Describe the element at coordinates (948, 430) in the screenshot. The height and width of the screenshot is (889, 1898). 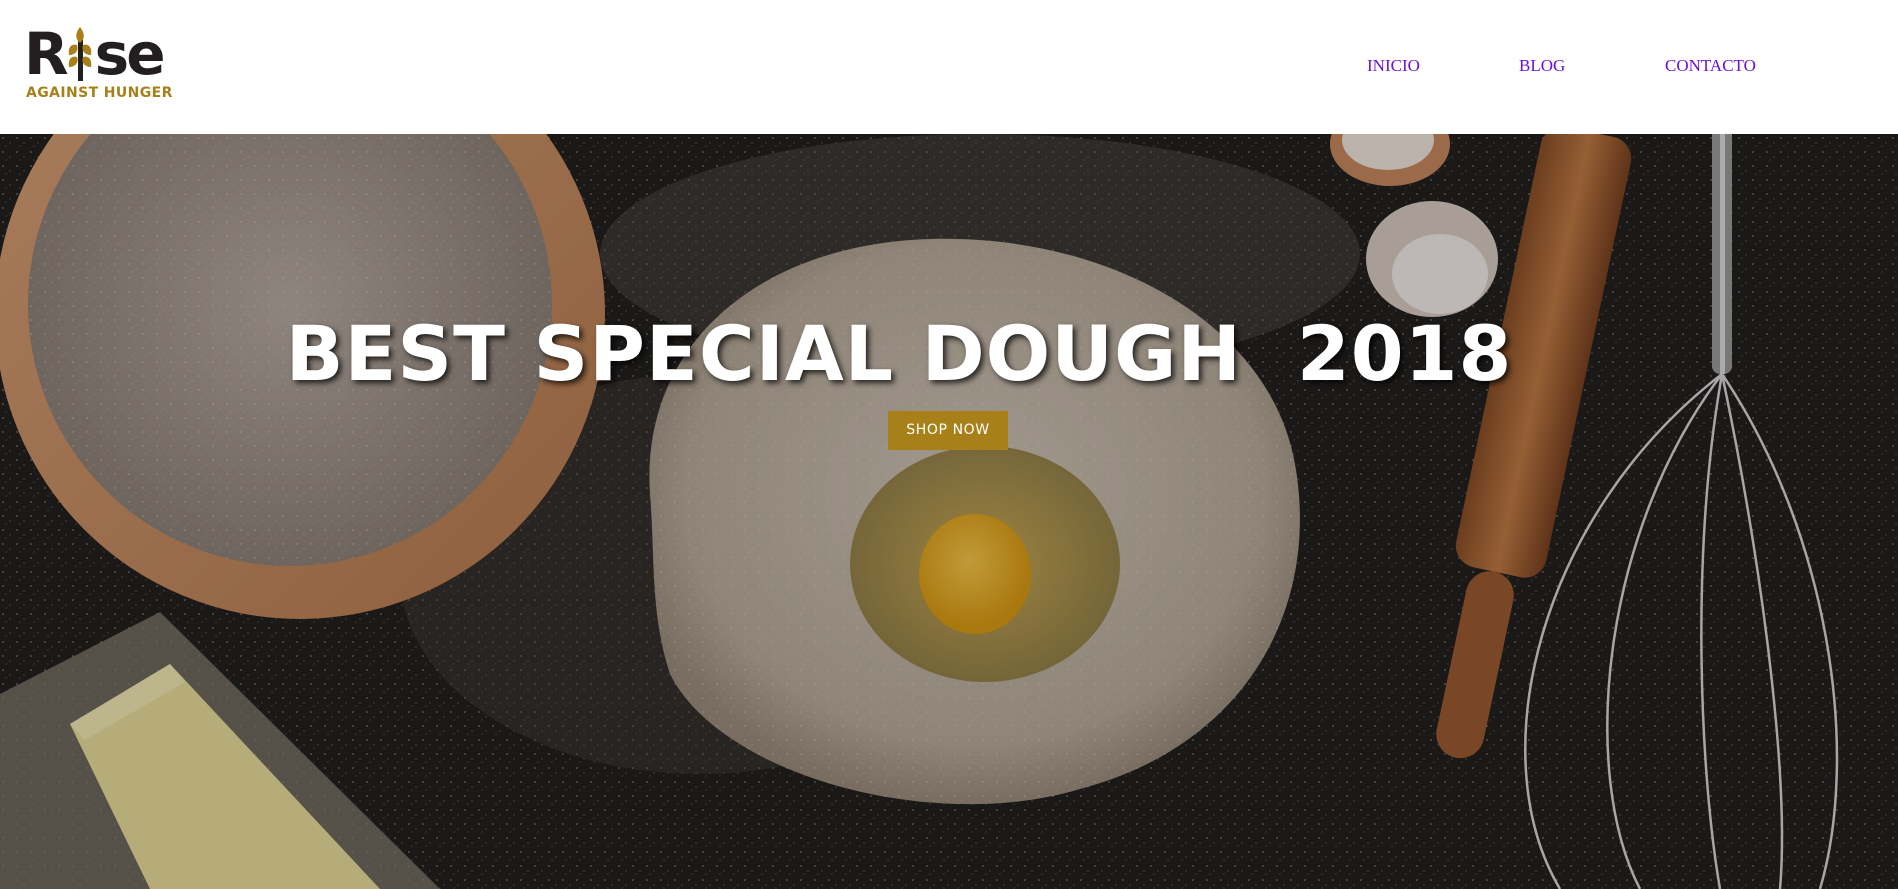
I see `shop-now-button: SHOP NOW` at that location.